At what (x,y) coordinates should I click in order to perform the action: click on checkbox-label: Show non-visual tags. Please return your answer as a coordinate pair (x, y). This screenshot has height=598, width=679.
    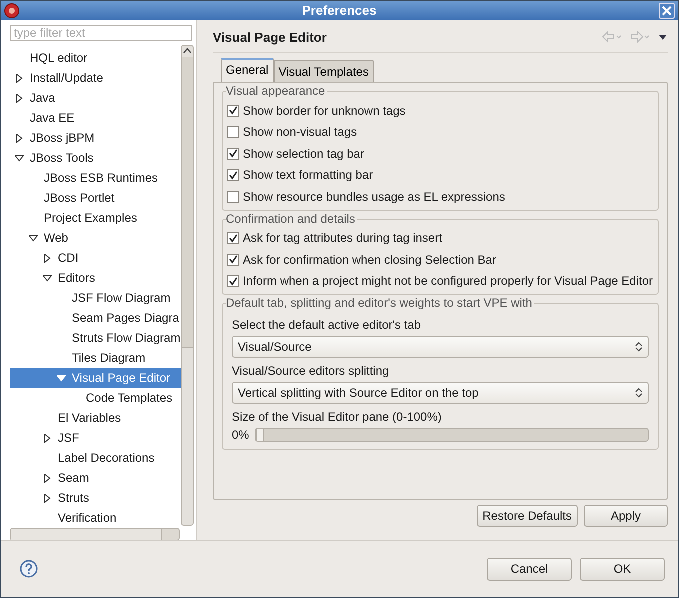
    Looking at the image, I should click on (300, 132).